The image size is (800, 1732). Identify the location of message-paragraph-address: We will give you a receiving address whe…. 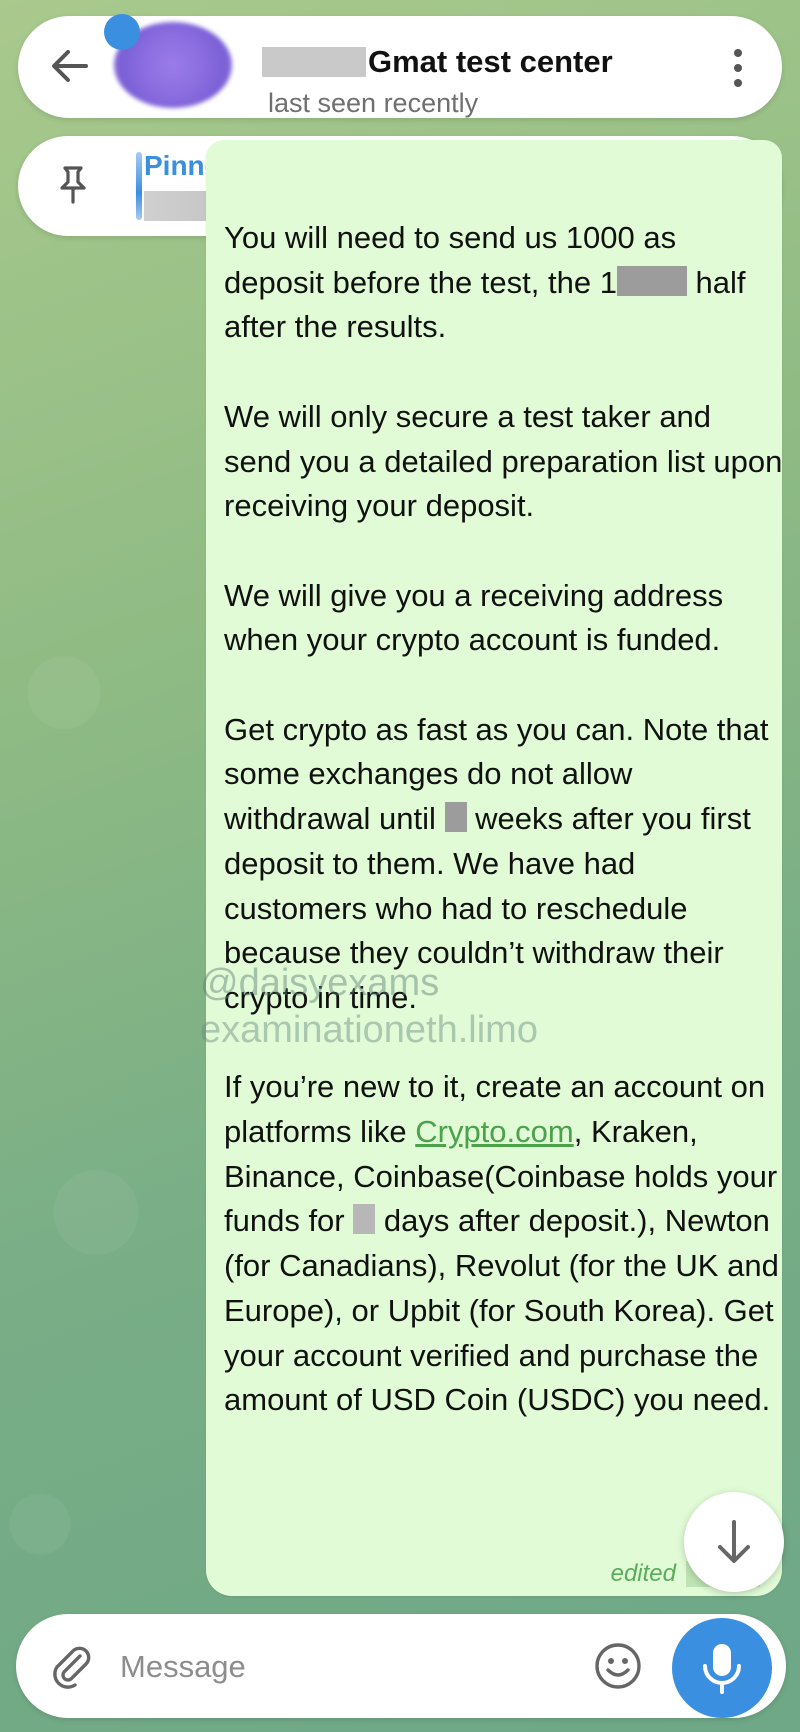
(474, 617).